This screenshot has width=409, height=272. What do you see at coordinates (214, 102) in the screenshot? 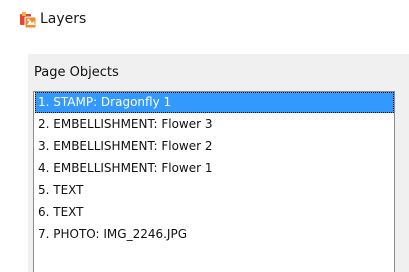
I see `list-item-stamp-dragonfly-1: 1. STAMP: Dragonfly 1` at bounding box center [214, 102].